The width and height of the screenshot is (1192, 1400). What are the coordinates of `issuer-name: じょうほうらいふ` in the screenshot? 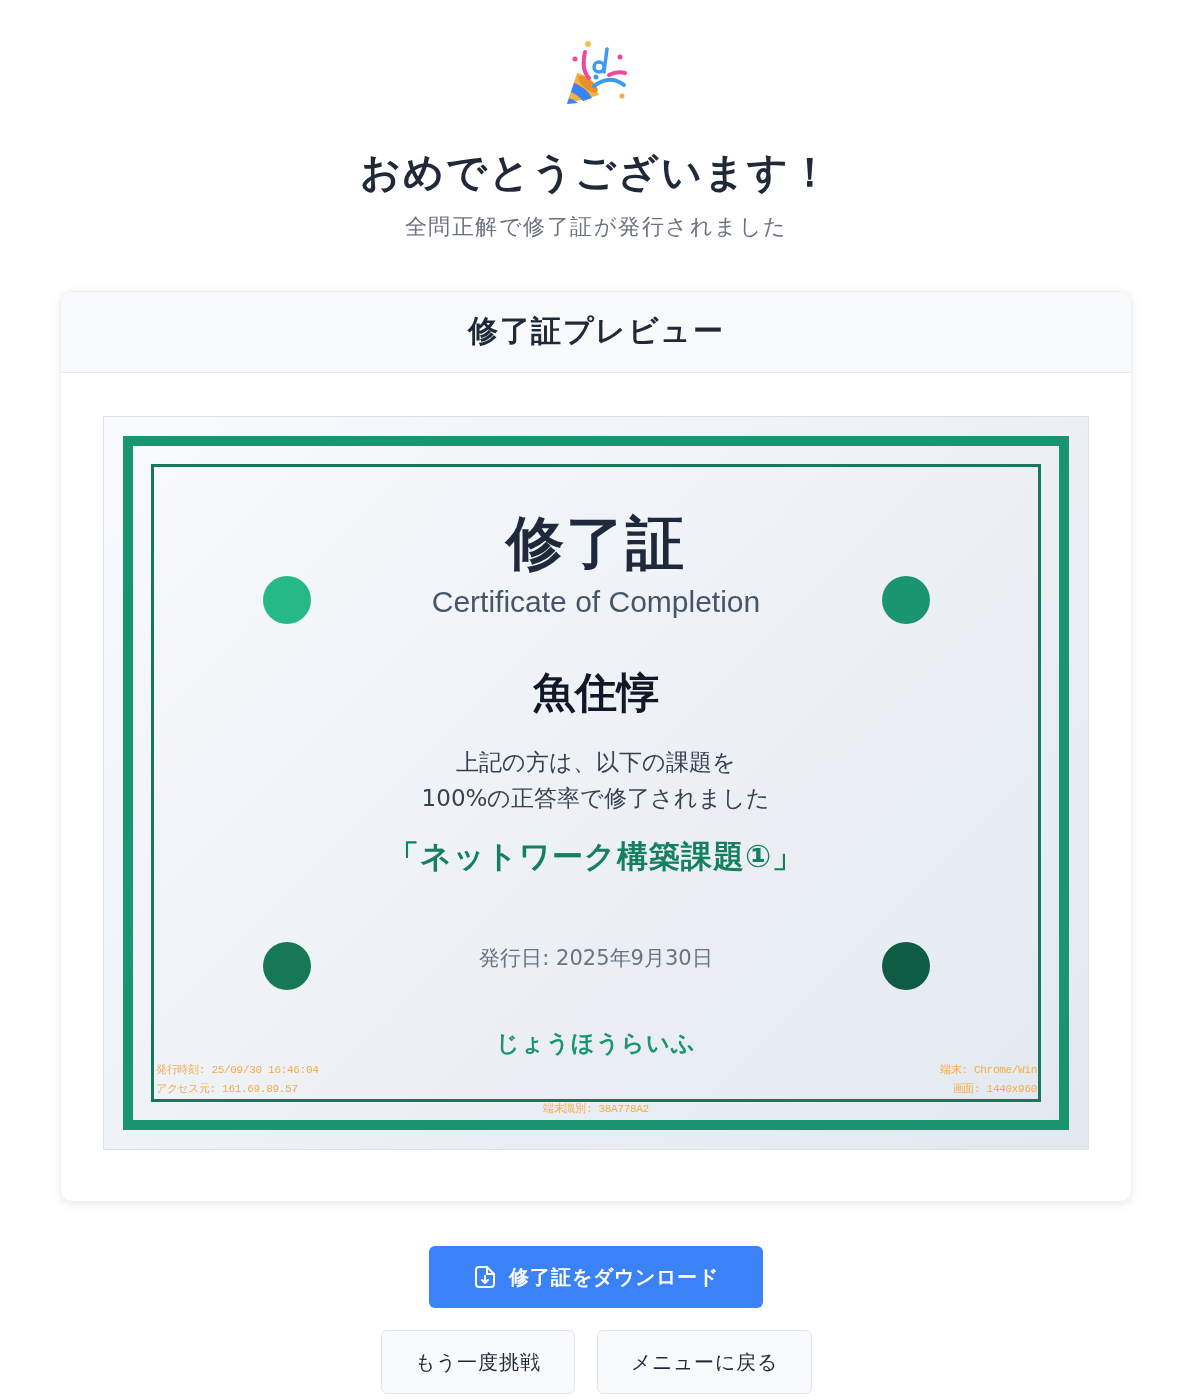 It's located at (596, 1043).